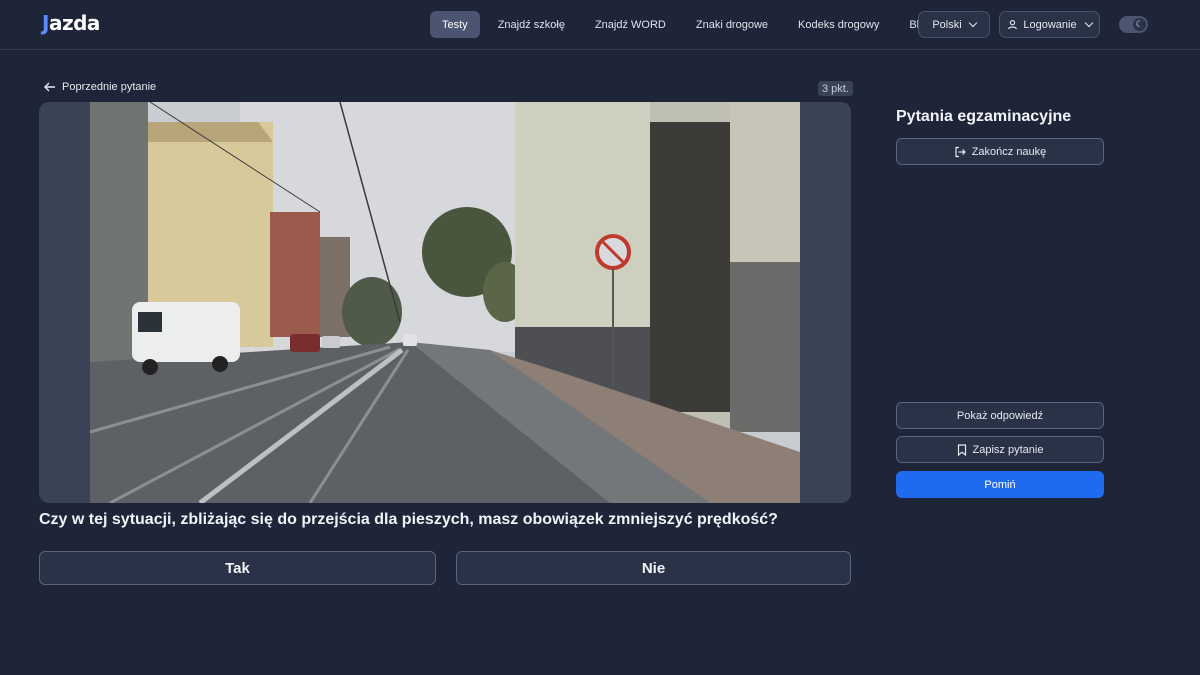 Image resolution: width=1200 pixels, height=675 pixels. What do you see at coordinates (1000, 415) in the screenshot?
I see `show-answer-button: Pokaż odpowiedź` at bounding box center [1000, 415].